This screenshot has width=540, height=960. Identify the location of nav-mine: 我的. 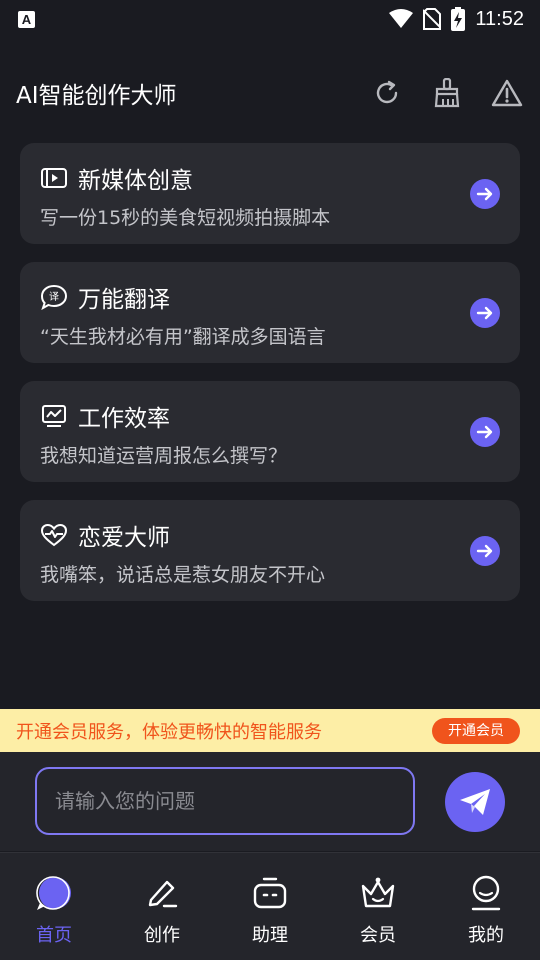
(486, 910).